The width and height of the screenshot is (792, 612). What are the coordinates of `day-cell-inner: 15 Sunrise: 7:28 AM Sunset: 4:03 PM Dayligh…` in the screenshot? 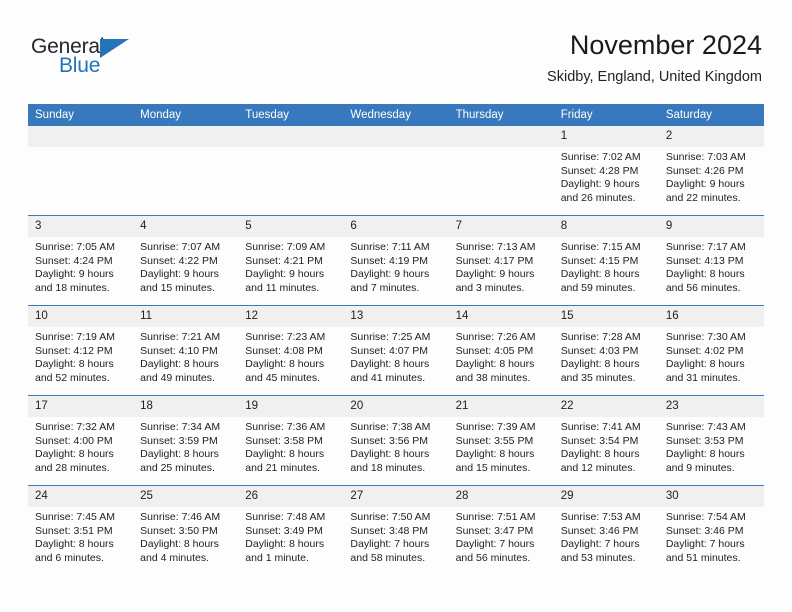 It's located at (606, 350).